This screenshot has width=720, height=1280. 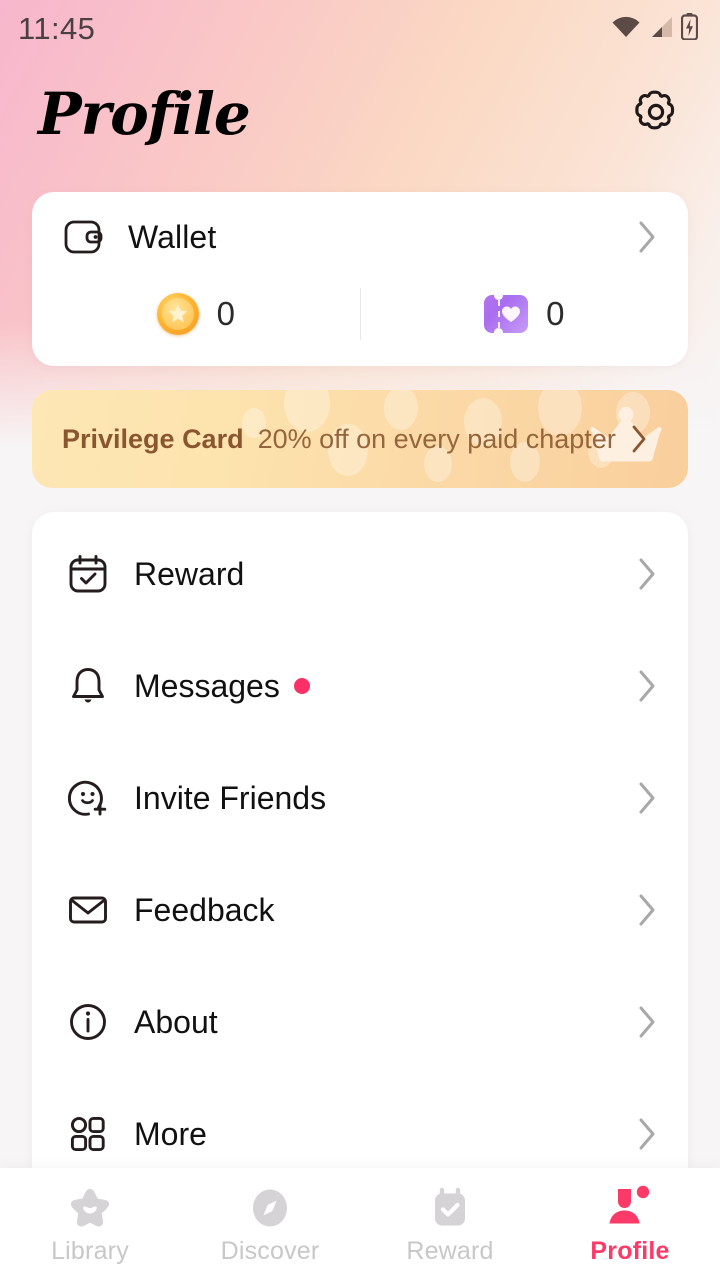 I want to click on nav-tab-discover: Discover, so click(x=270, y=1224).